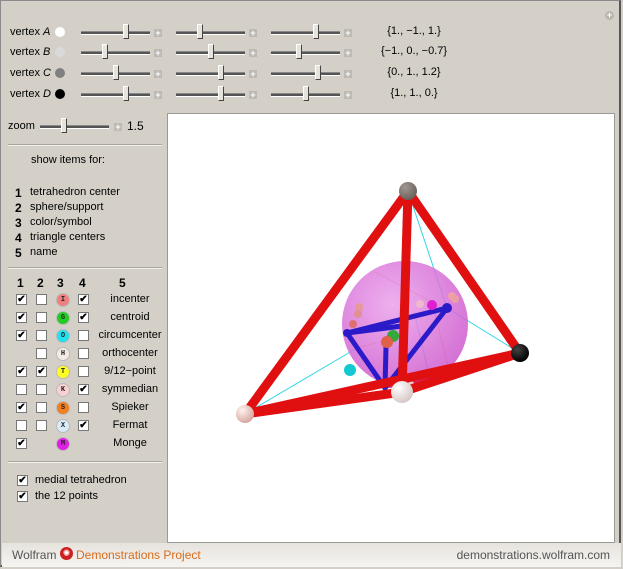 The image size is (623, 569). What do you see at coordinates (350, 370) in the screenshot?
I see `circumcenter-point` at bounding box center [350, 370].